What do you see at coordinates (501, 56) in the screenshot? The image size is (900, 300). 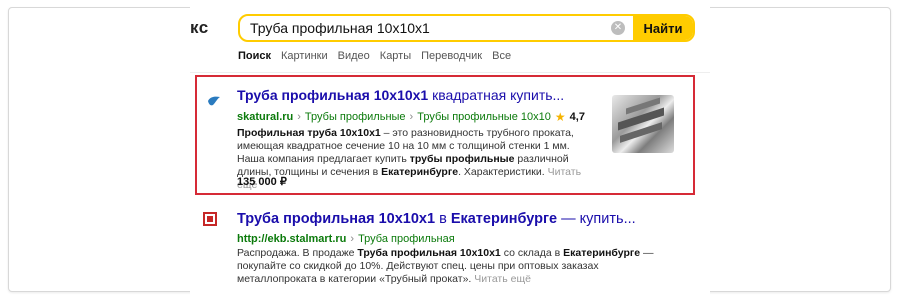 I see `tab-all: Все` at bounding box center [501, 56].